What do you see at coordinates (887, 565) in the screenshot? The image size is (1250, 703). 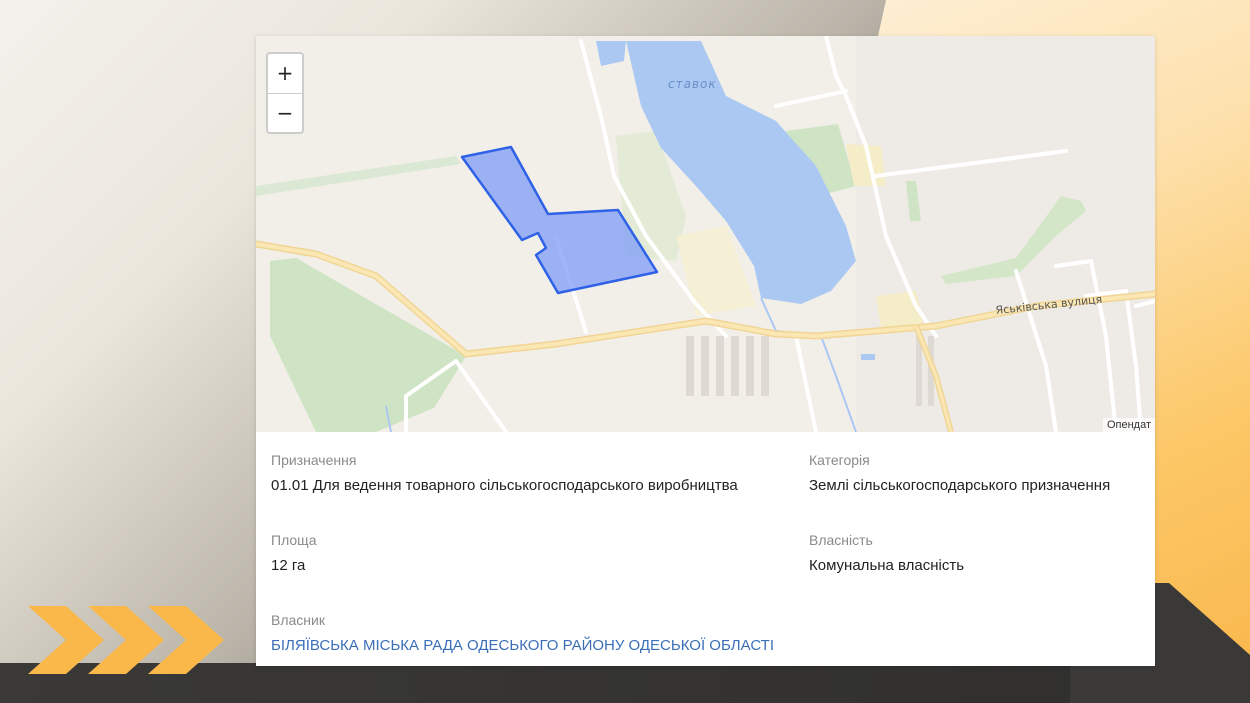 I see `ownership-value: Комунальна власність` at bounding box center [887, 565].